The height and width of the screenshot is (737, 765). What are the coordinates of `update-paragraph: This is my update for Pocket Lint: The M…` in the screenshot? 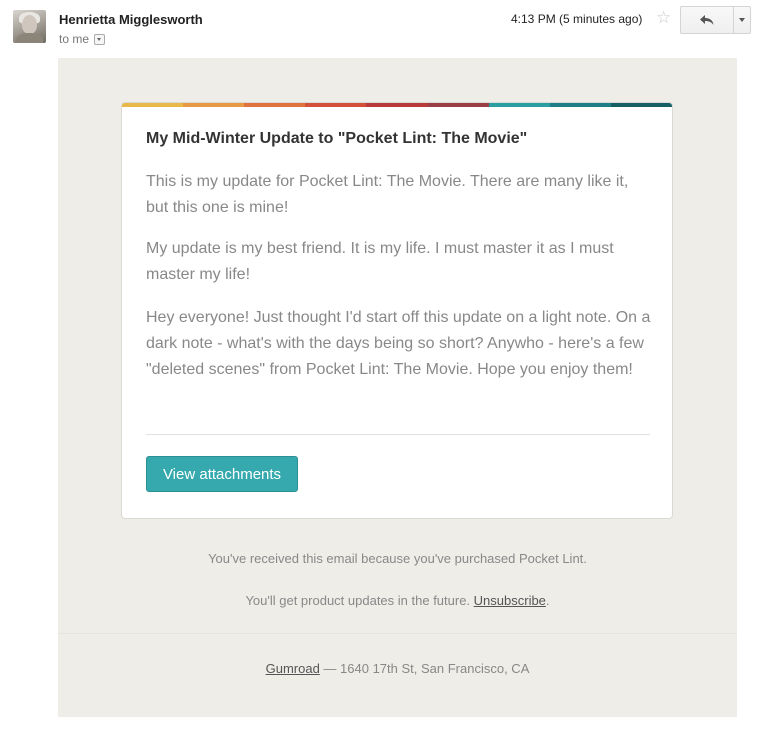 It's located at (387, 194).